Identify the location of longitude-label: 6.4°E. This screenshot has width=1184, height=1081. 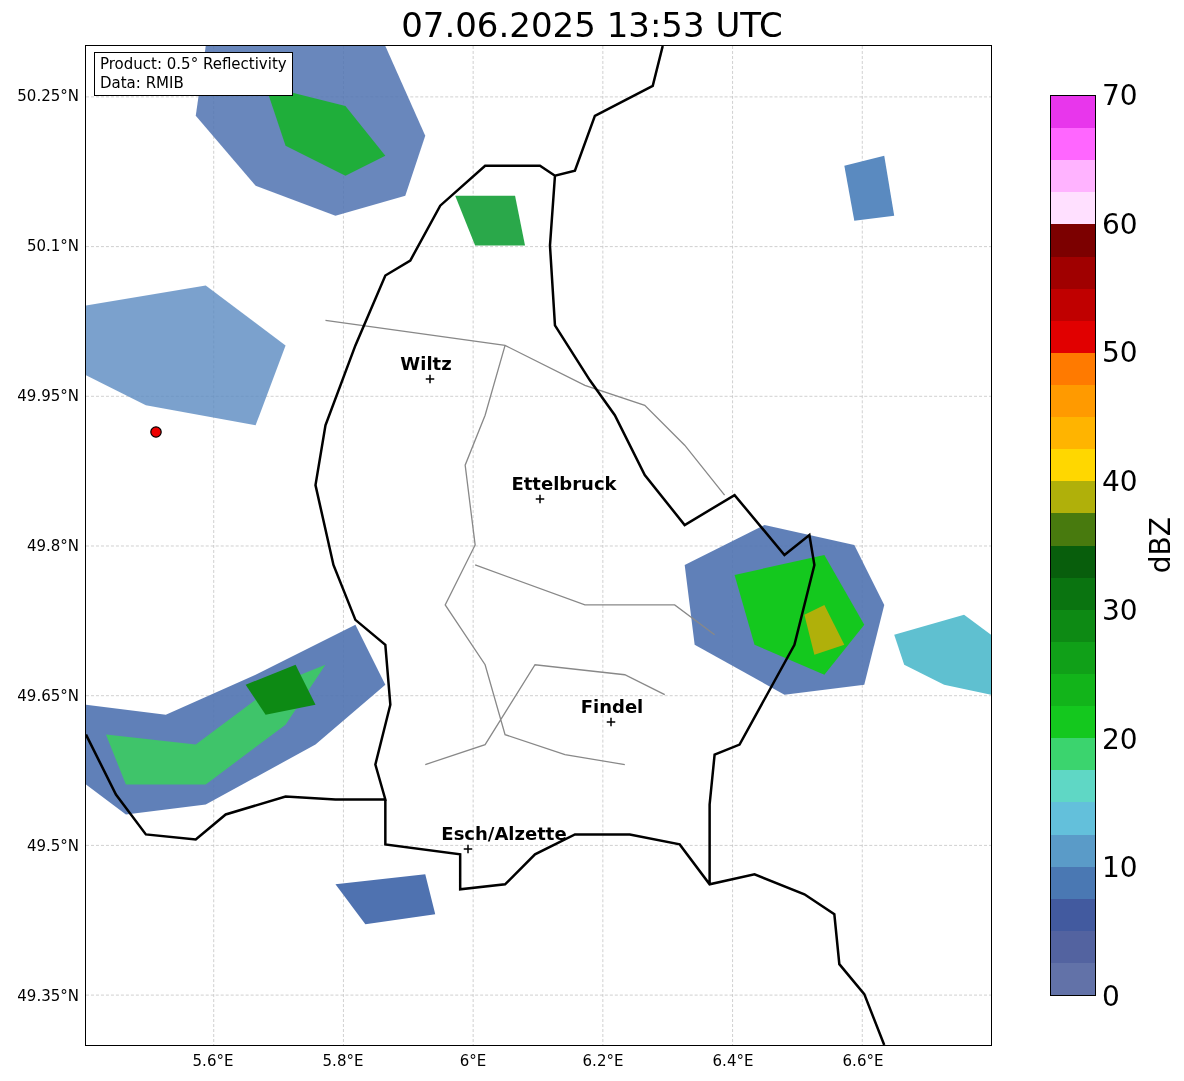
(733, 1061).